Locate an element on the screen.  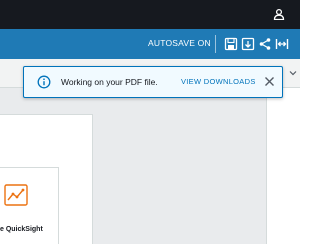
user-icon is located at coordinates (279, 14).